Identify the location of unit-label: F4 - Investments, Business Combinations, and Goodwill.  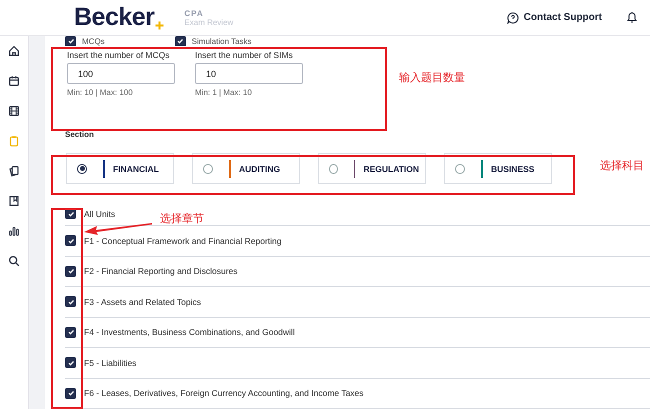
(189, 332).